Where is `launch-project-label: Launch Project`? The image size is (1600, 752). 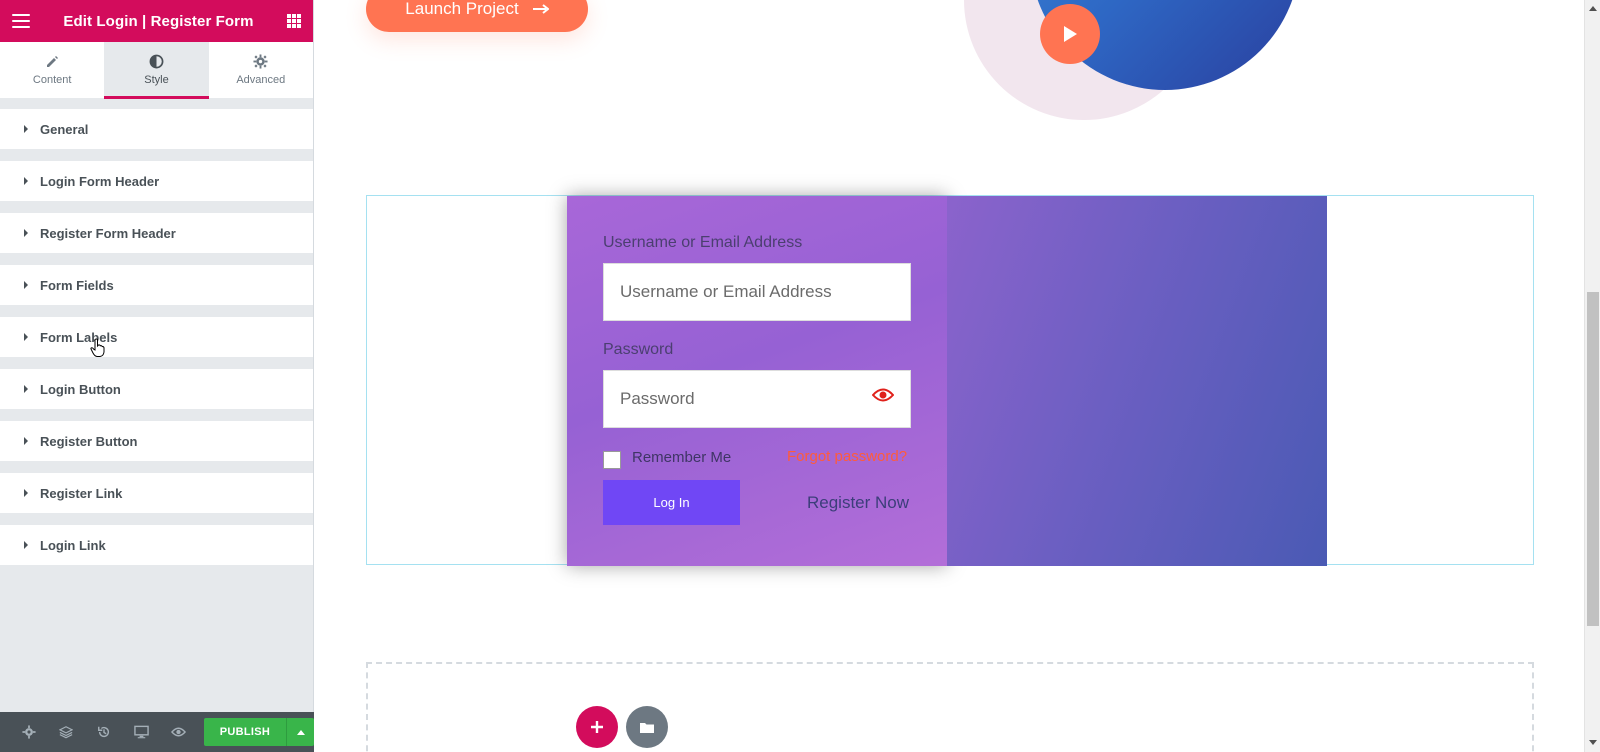 launch-project-label: Launch Project is located at coordinates (462, 9).